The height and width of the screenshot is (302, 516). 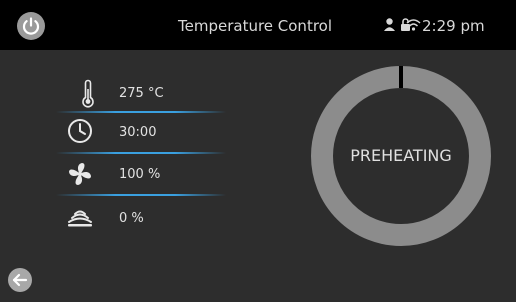 What do you see at coordinates (80, 131) in the screenshot?
I see `clock-icon` at bounding box center [80, 131].